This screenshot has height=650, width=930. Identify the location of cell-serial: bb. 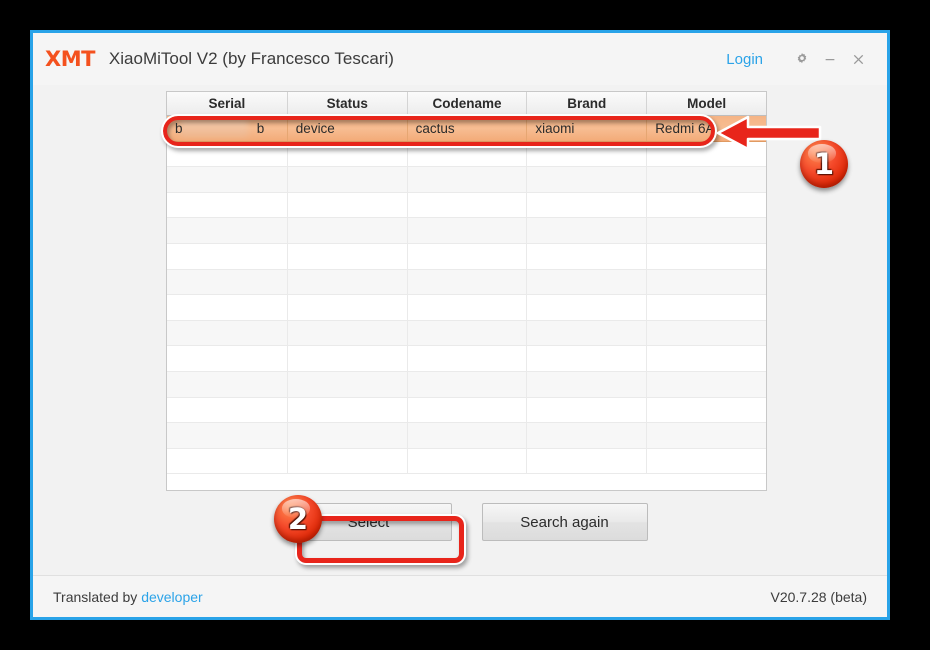
(227, 128).